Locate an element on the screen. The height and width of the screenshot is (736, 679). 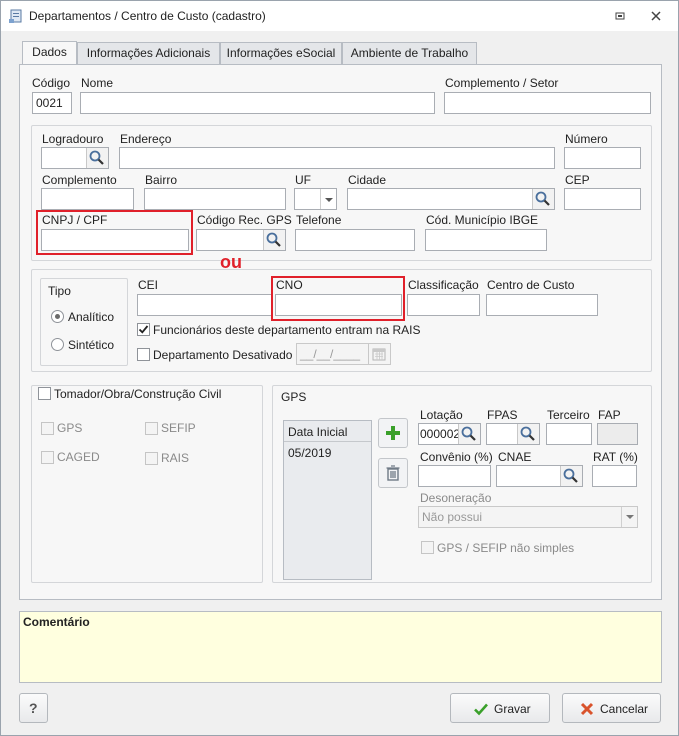
complemento-setor-input is located at coordinates (547, 103).